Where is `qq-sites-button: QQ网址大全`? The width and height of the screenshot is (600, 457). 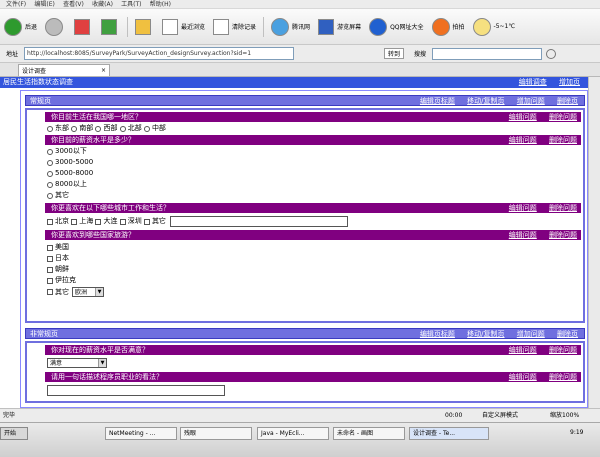 qq-sites-button: QQ网址大全 is located at coordinates (396, 26).